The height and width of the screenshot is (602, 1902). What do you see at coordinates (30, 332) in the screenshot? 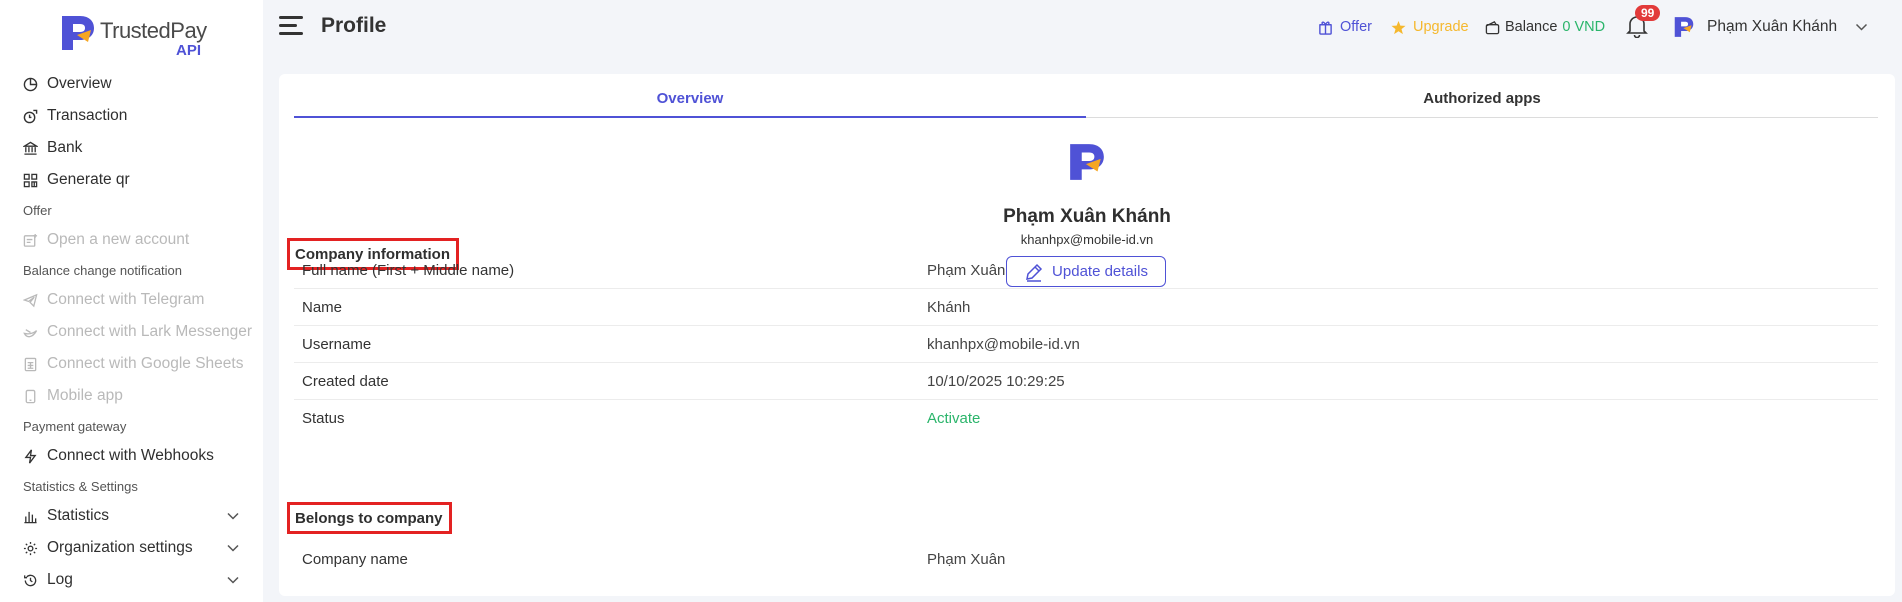
I see `lark-icon` at bounding box center [30, 332].